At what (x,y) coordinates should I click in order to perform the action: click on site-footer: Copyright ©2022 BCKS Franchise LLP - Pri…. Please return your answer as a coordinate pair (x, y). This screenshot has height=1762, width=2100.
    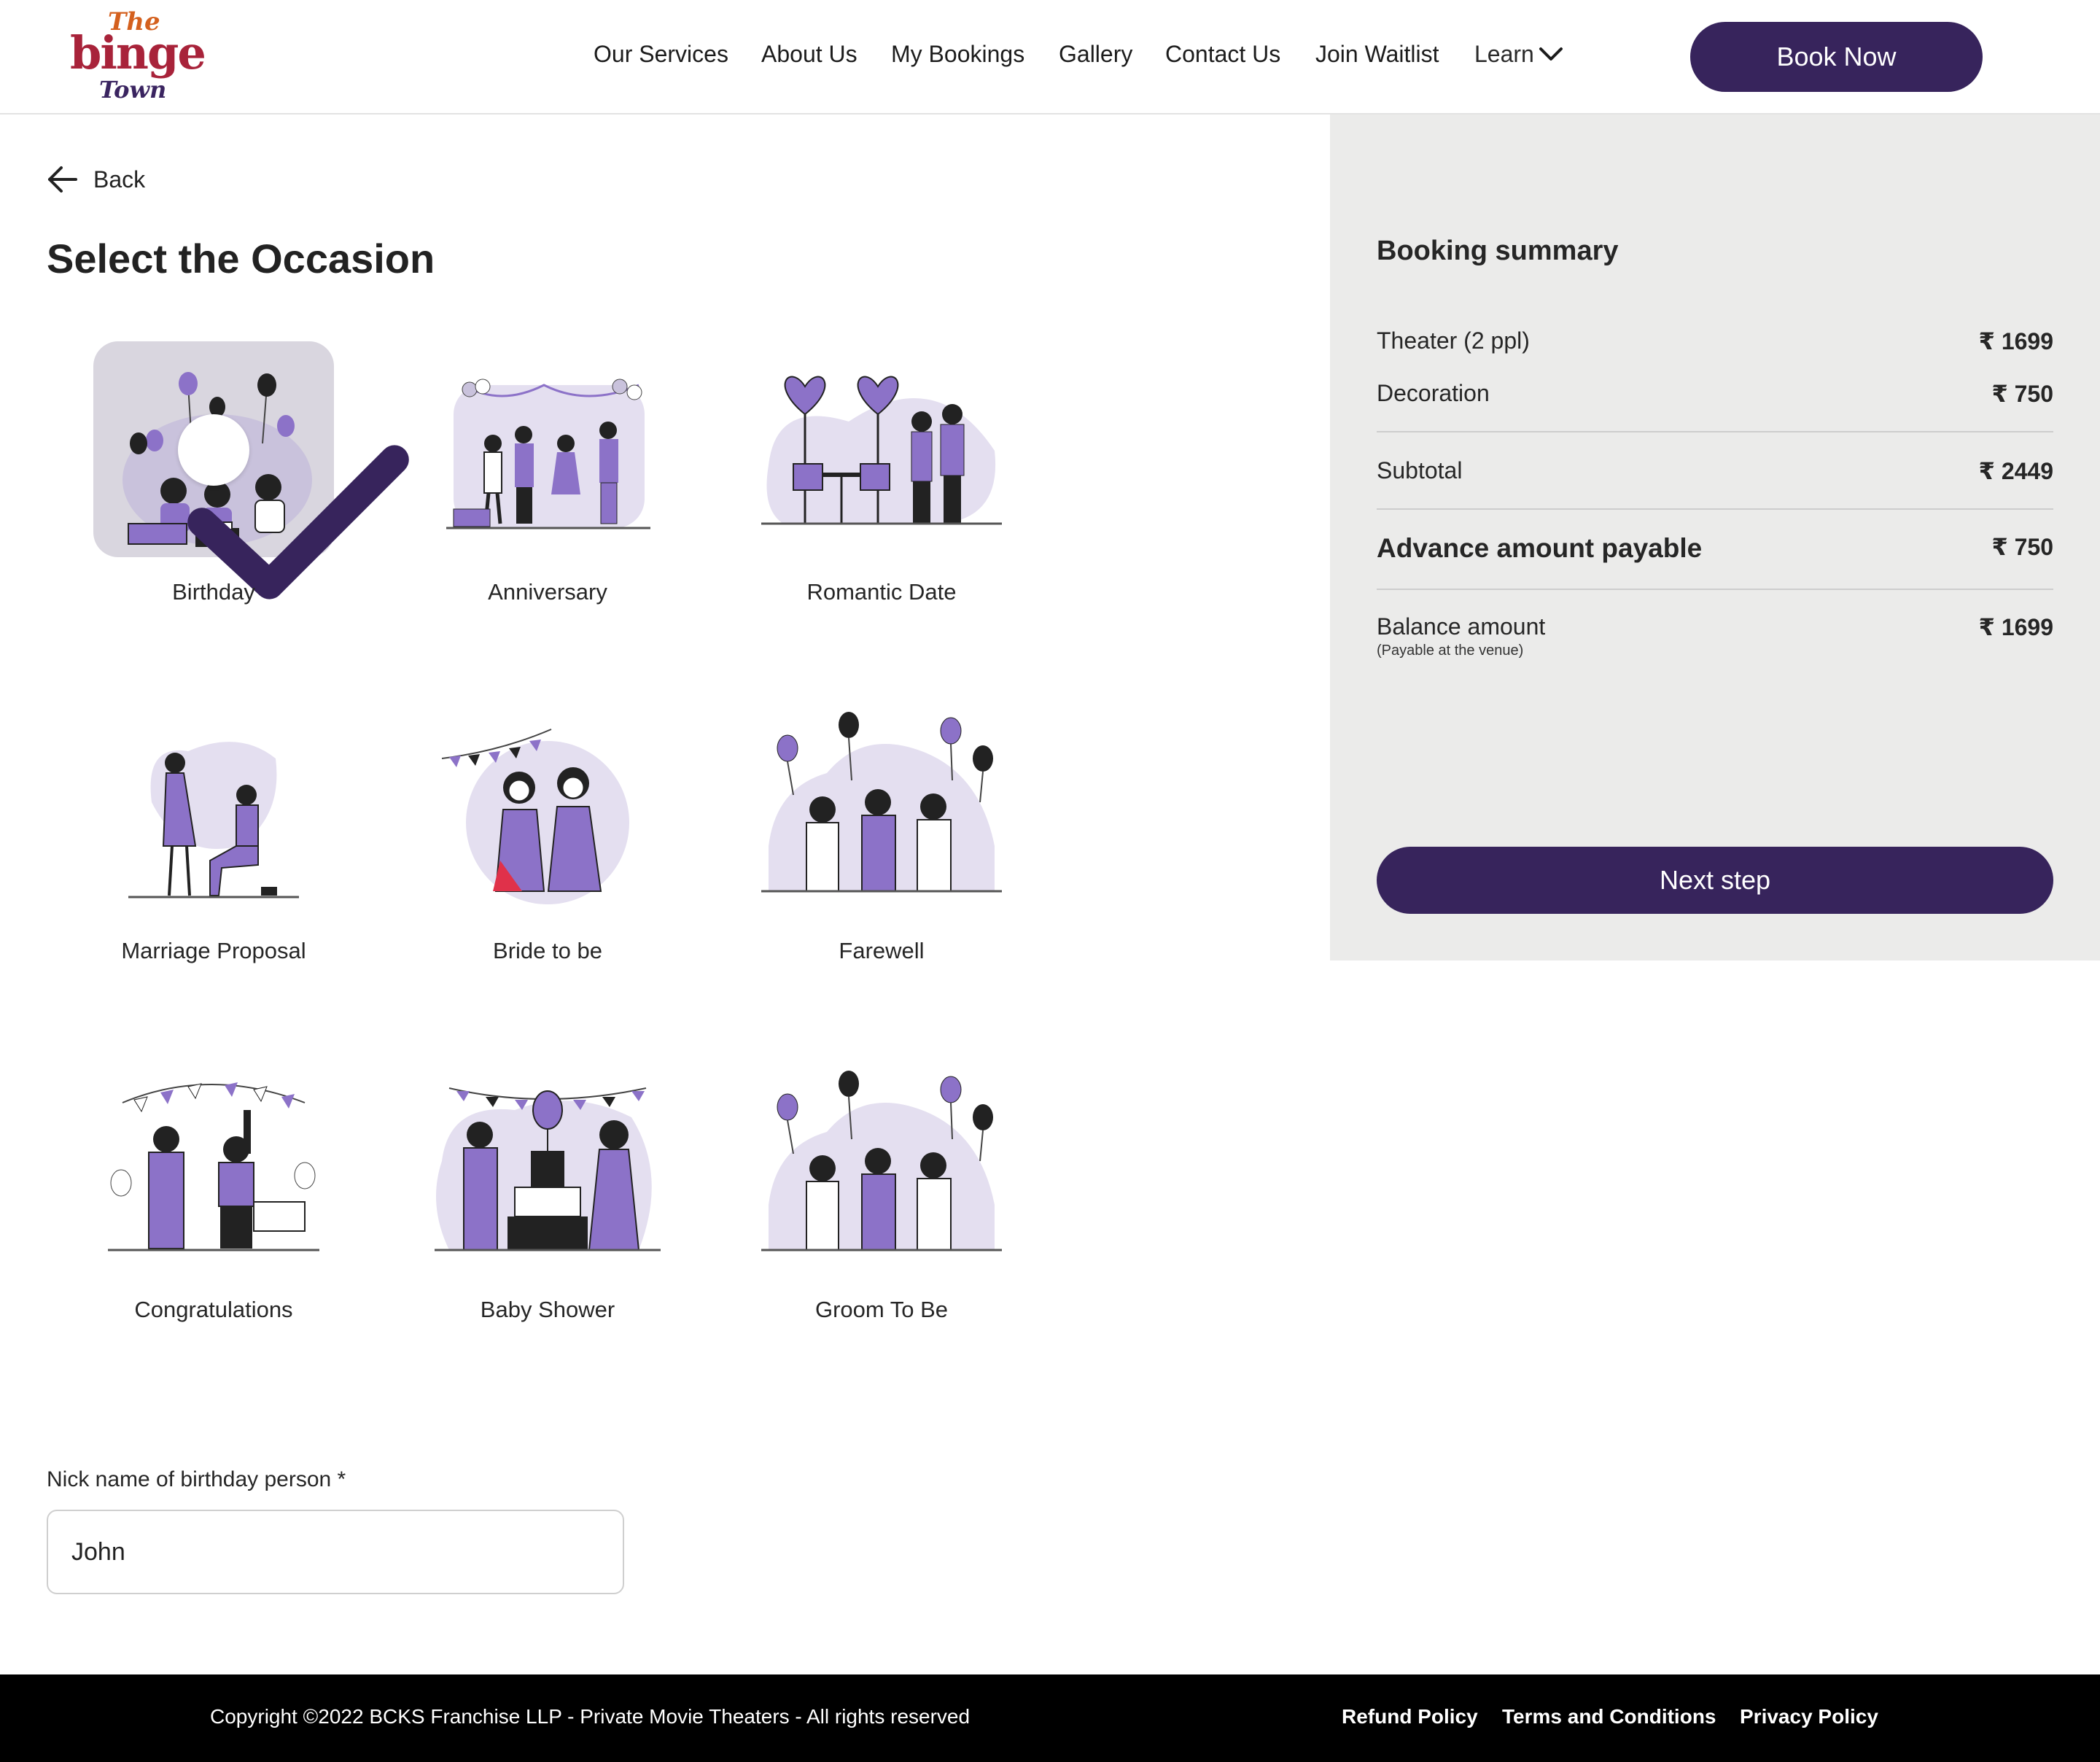
    Looking at the image, I should click on (1050, 1718).